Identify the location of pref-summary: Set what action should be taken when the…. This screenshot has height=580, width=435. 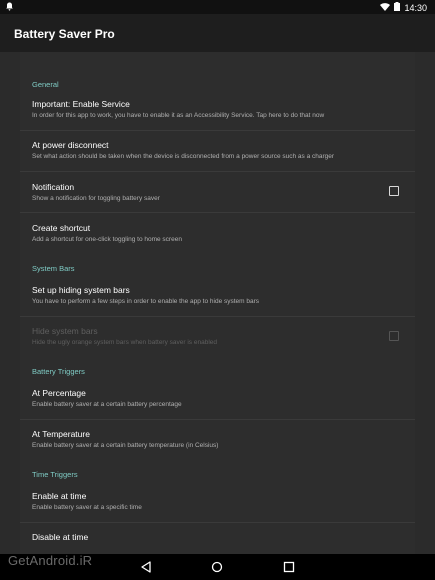
(183, 156).